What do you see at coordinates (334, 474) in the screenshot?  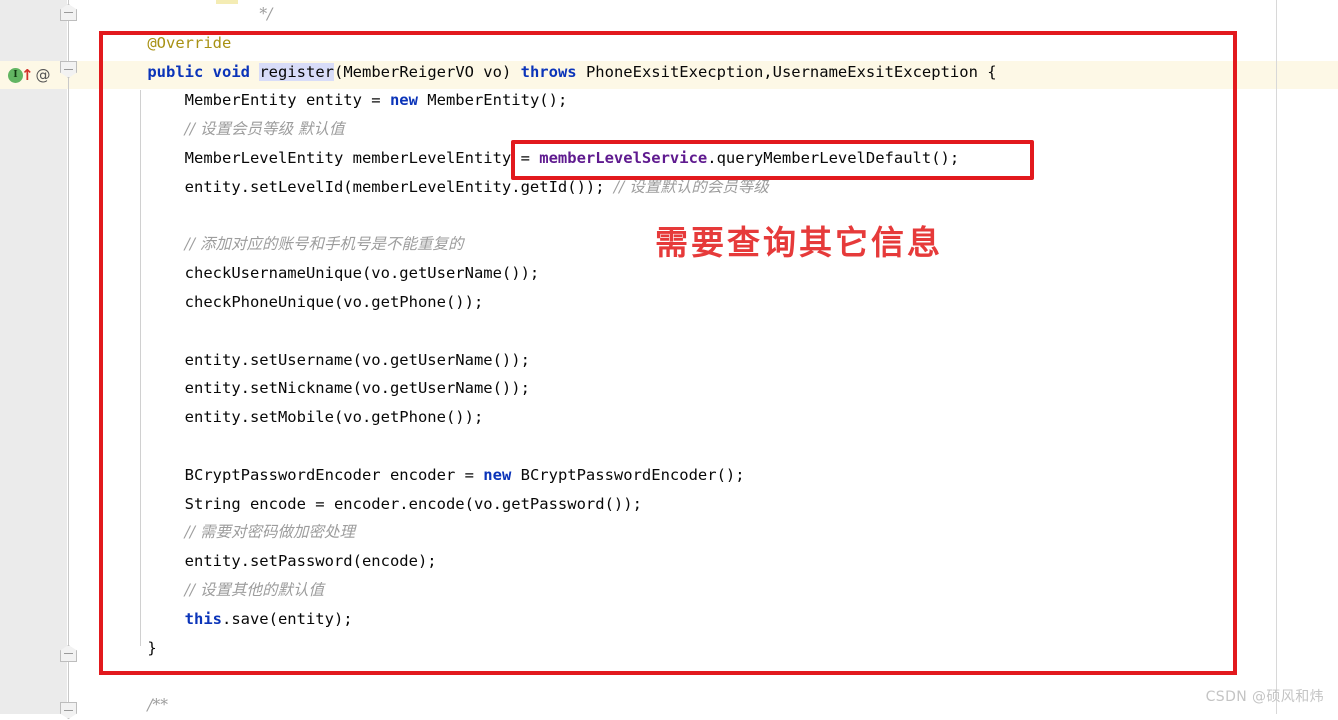 I see `code-token: BCryptPasswordEncoder encoder =` at bounding box center [334, 474].